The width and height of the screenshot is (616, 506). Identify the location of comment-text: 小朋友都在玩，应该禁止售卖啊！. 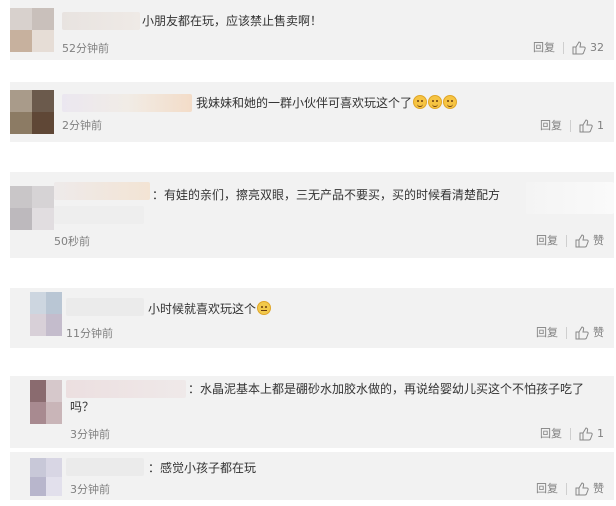
(232, 21).